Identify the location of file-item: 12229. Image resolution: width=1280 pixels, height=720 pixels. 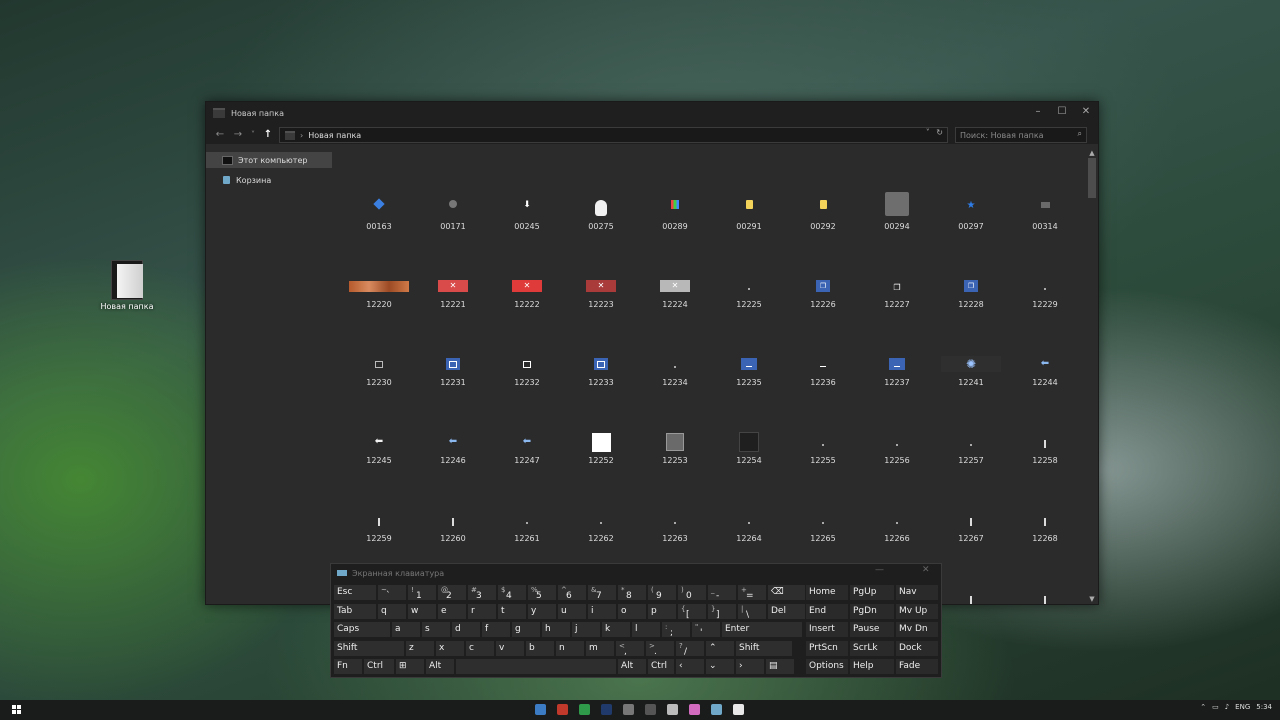
(1045, 289).